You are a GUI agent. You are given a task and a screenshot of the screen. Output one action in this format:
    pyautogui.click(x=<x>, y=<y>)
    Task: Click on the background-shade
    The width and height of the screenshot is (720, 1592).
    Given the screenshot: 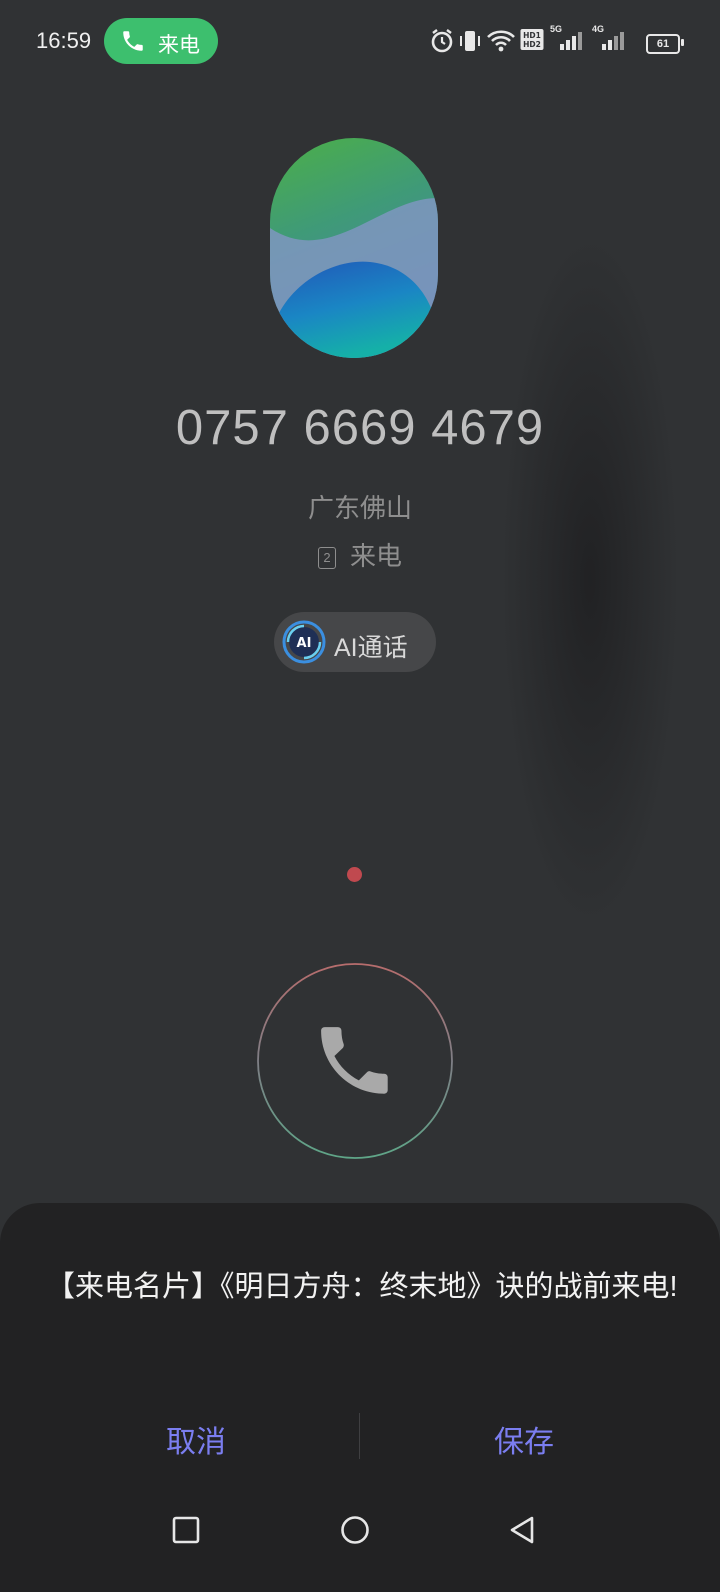 What is the action you would take?
    pyautogui.click(x=590, y=580)
    